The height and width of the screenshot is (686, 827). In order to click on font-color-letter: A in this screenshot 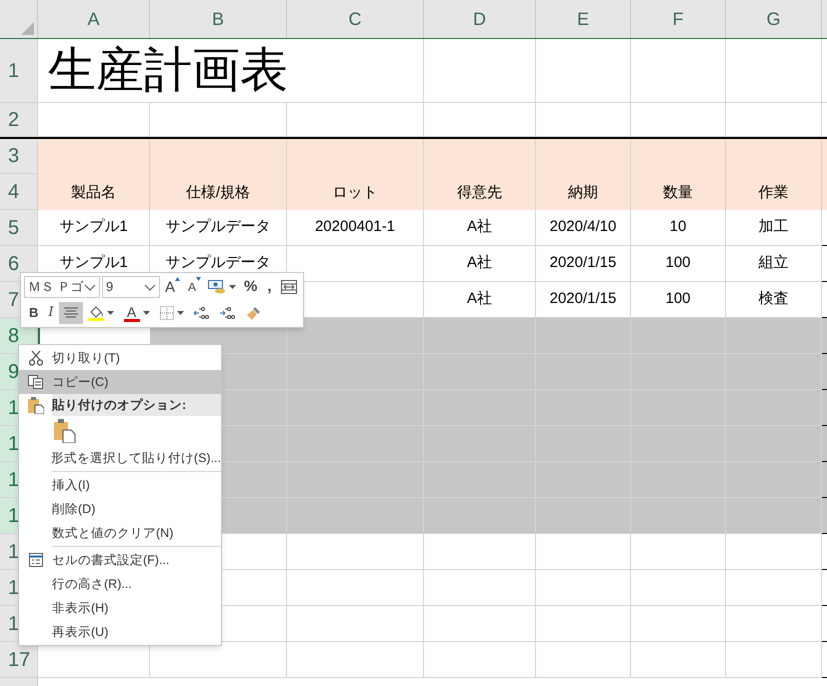, I will do `click(131, 311)`.